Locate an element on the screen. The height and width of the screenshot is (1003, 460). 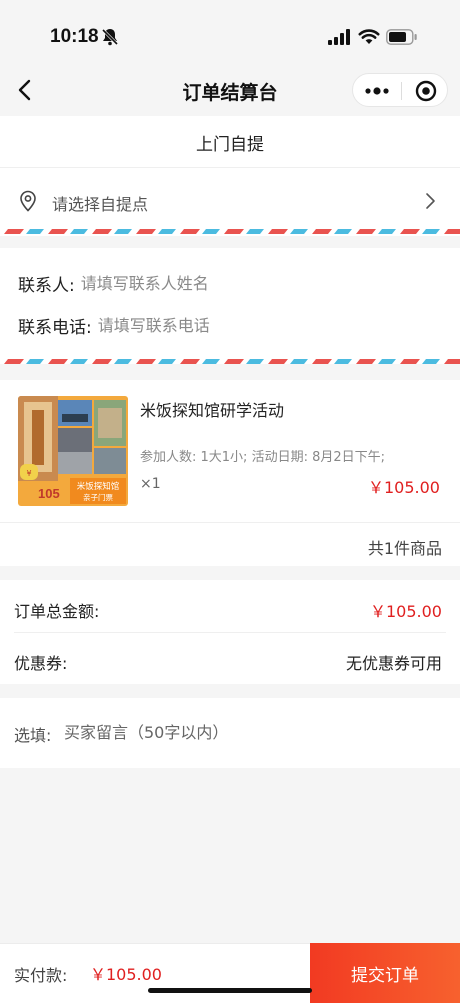
mini-program-capsule is located at coordinates (400, 90).